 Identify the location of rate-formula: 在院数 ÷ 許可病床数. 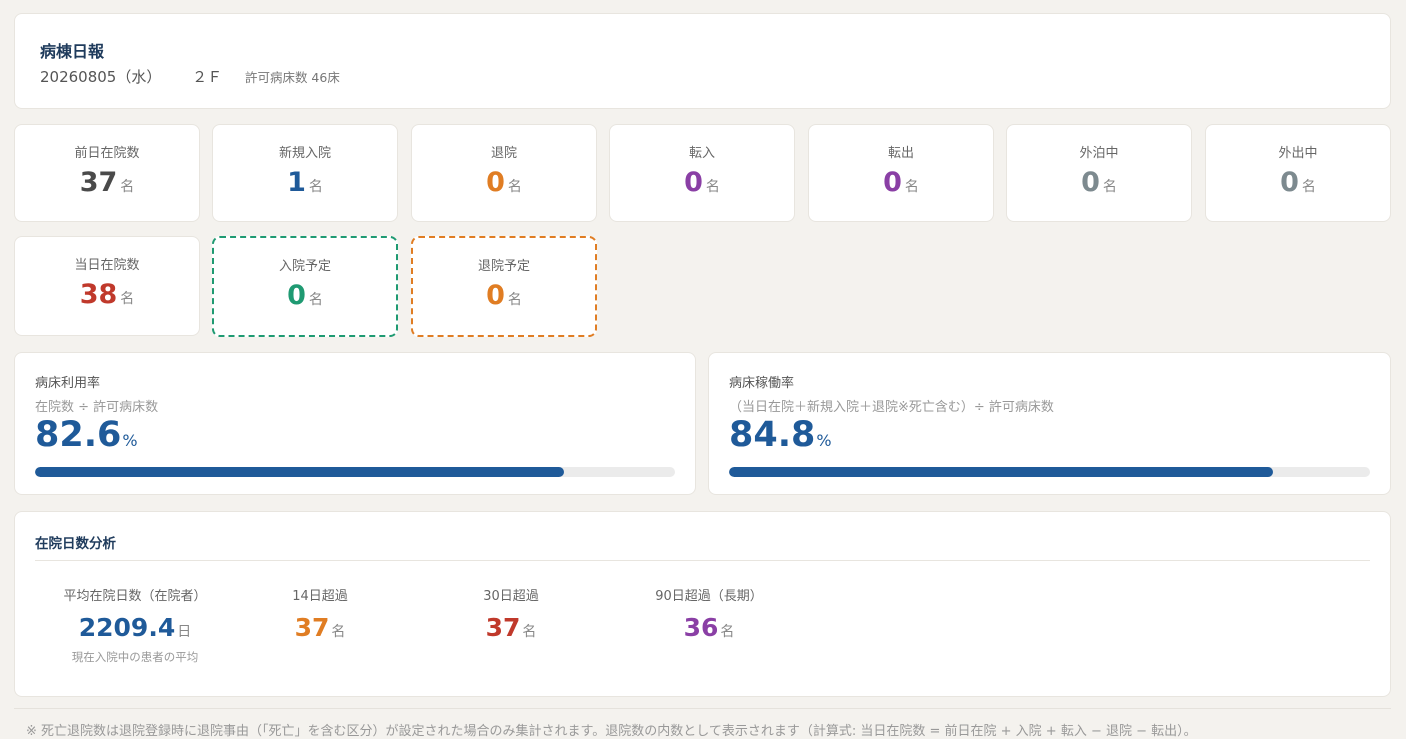
(97, 407).